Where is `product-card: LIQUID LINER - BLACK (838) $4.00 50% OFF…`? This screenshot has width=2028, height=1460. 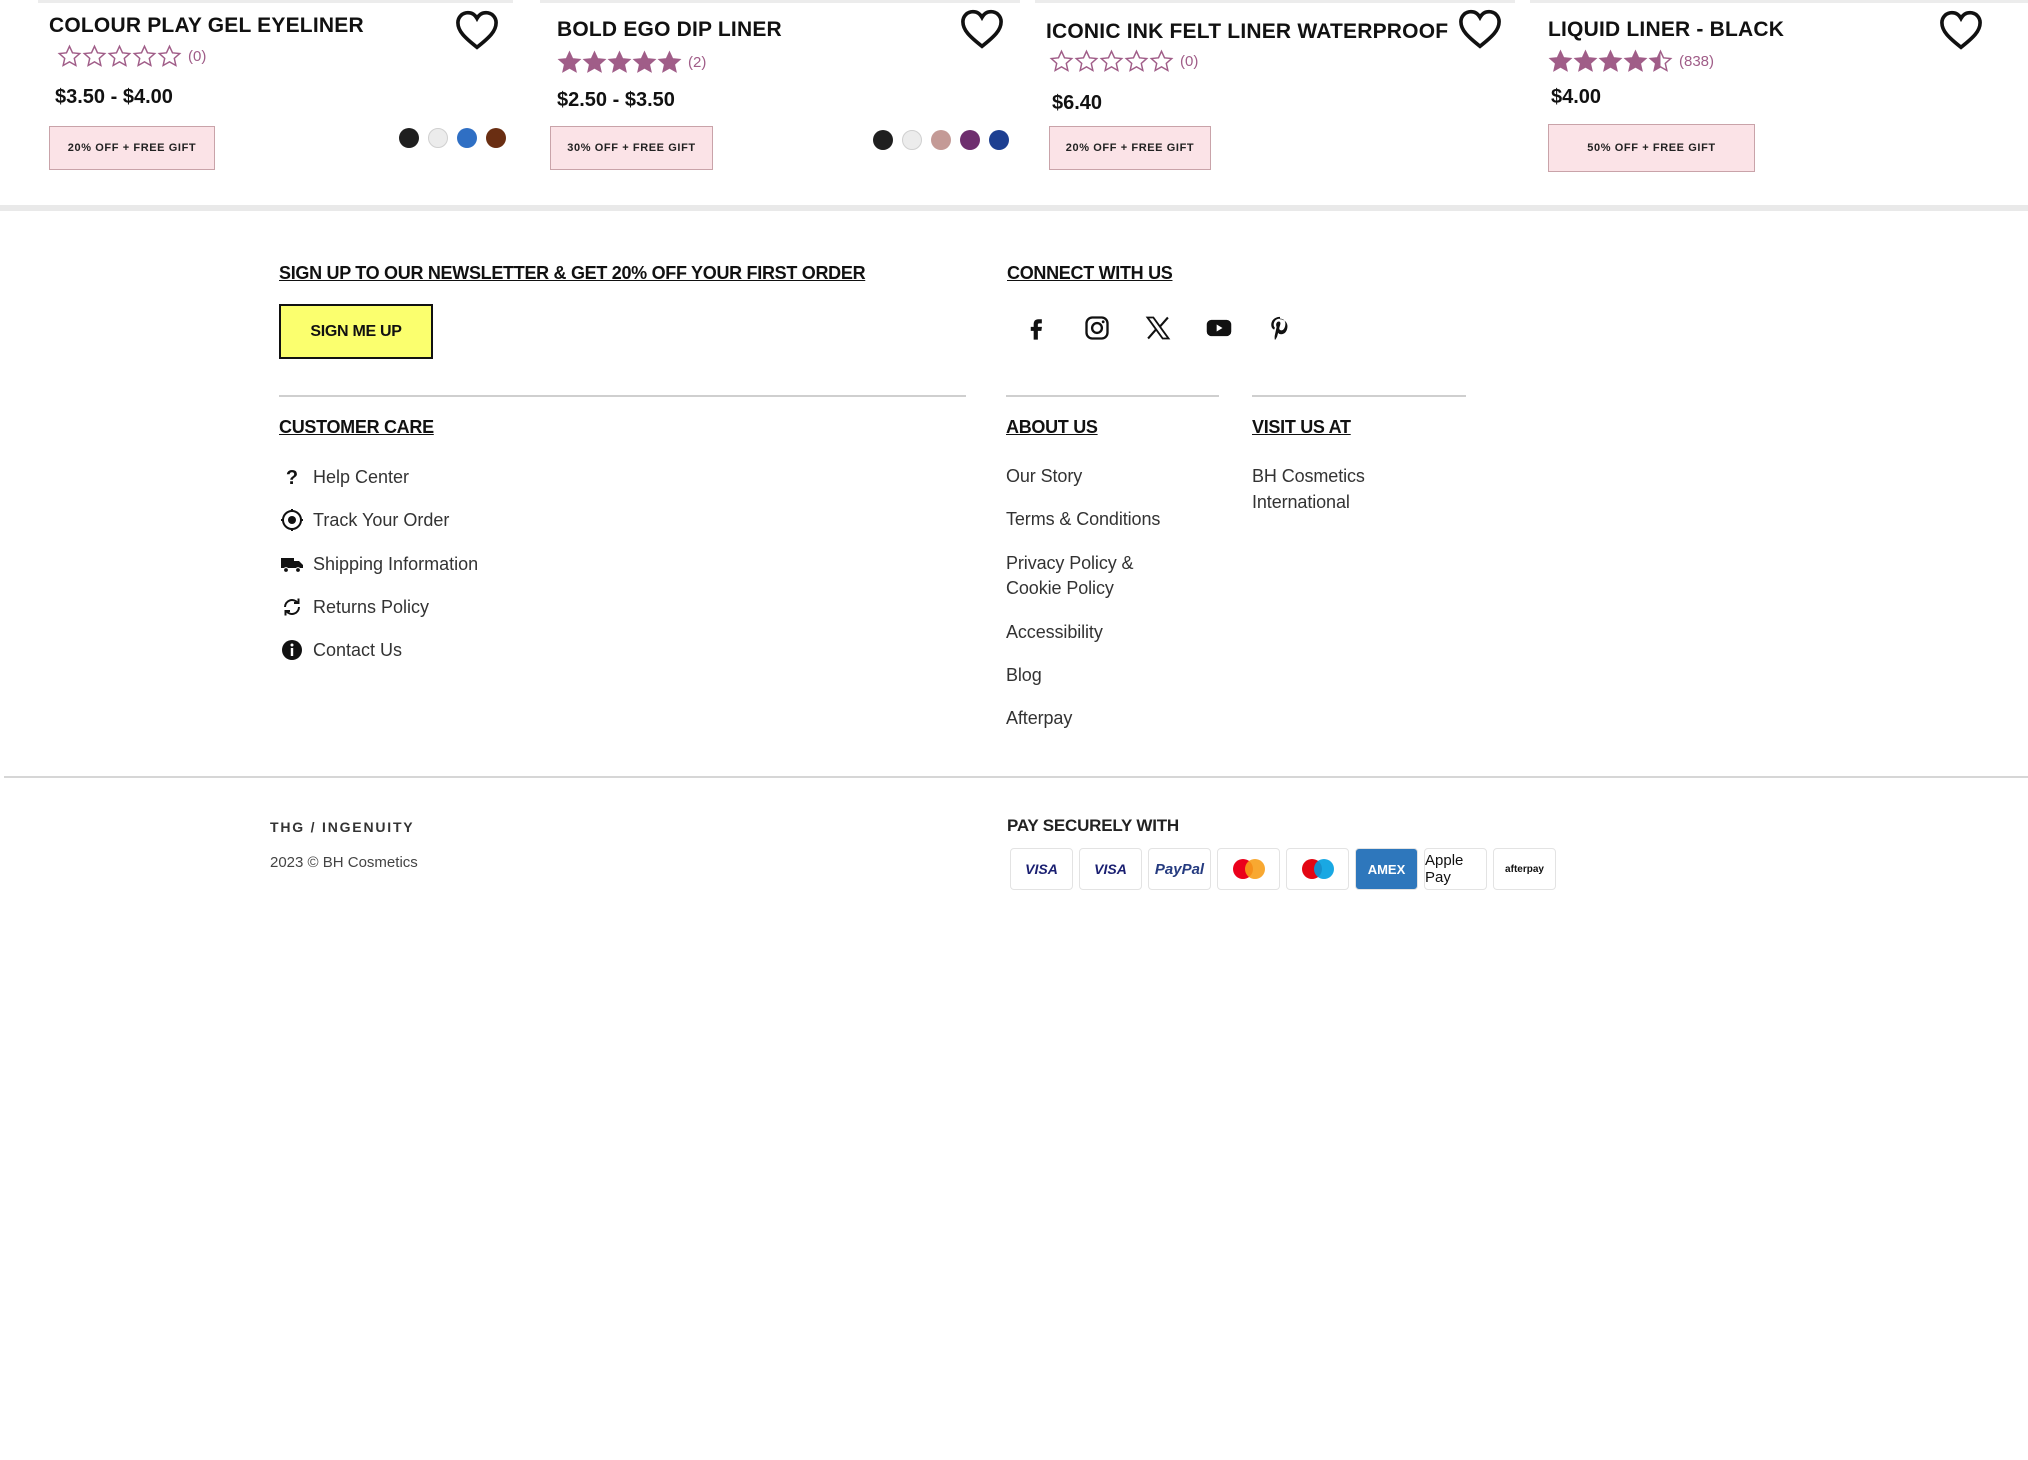
product-card: LIQUID LINER - BLACK (838) $4.00 50% OFF… is located at coordinates (1783, 95).